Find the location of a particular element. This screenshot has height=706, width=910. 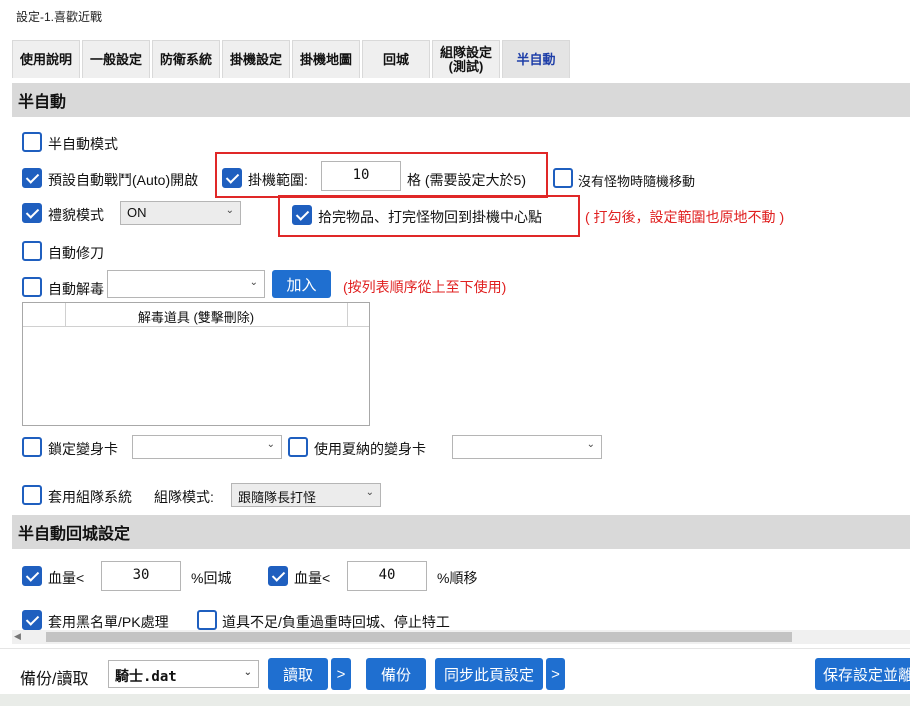

hp-teleport-input: 40 is located at coordinates (387, 576).